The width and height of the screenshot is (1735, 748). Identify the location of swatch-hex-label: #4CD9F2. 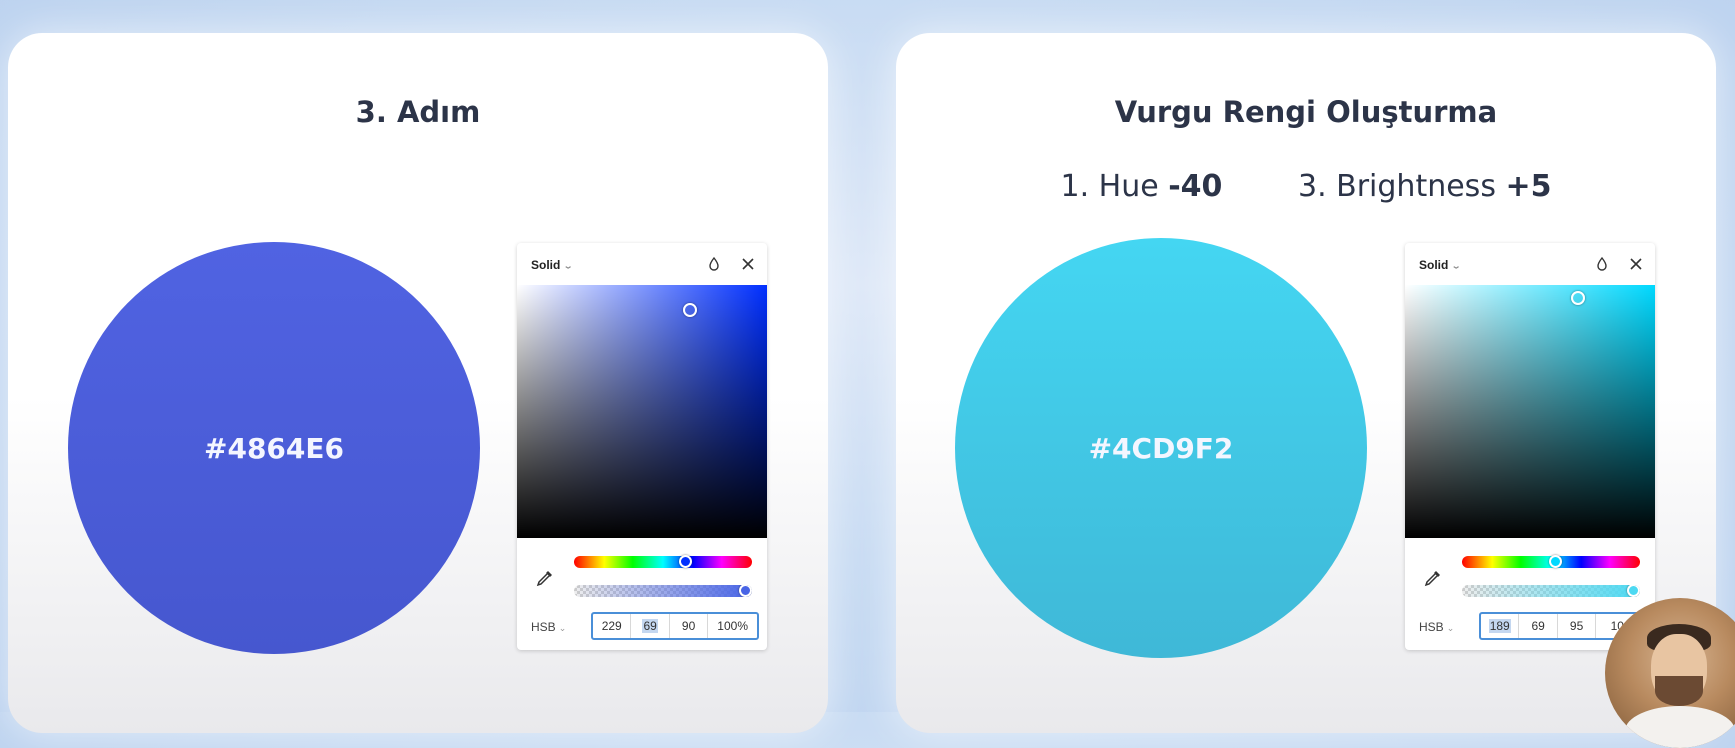
(1161, 448).